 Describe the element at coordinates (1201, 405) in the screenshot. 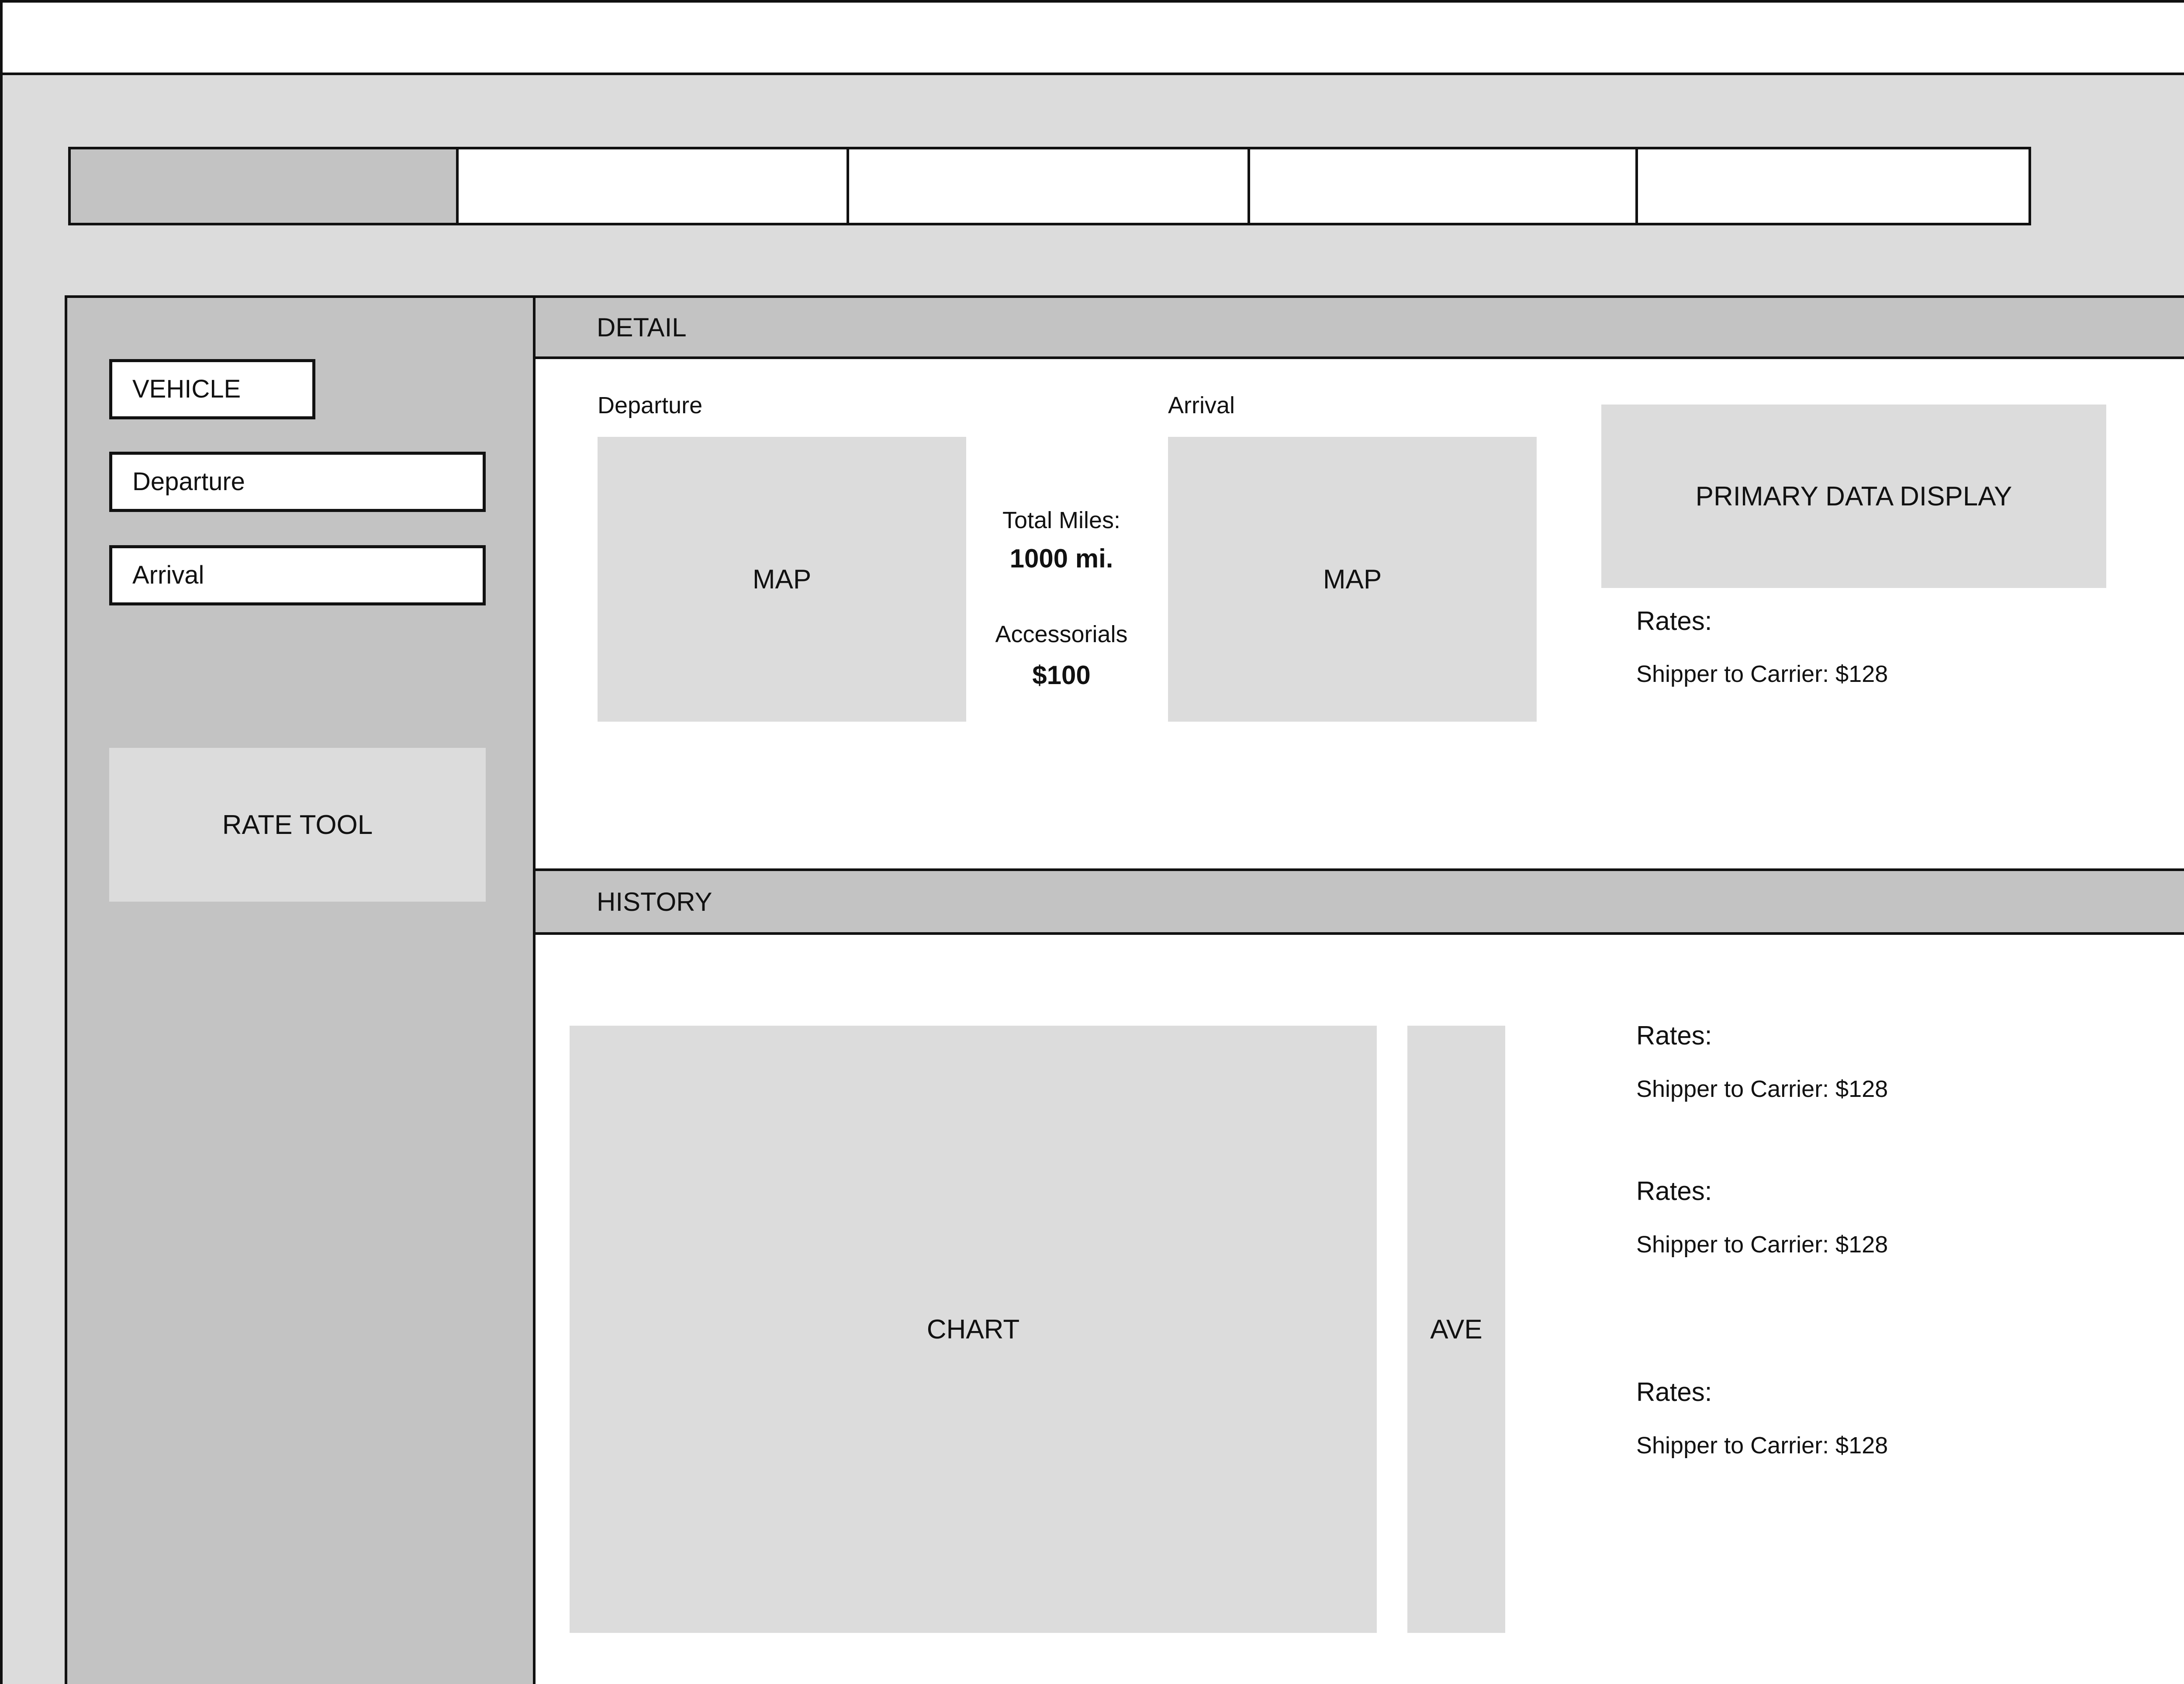

I see `arrival-map-label: Arrival` at that location.